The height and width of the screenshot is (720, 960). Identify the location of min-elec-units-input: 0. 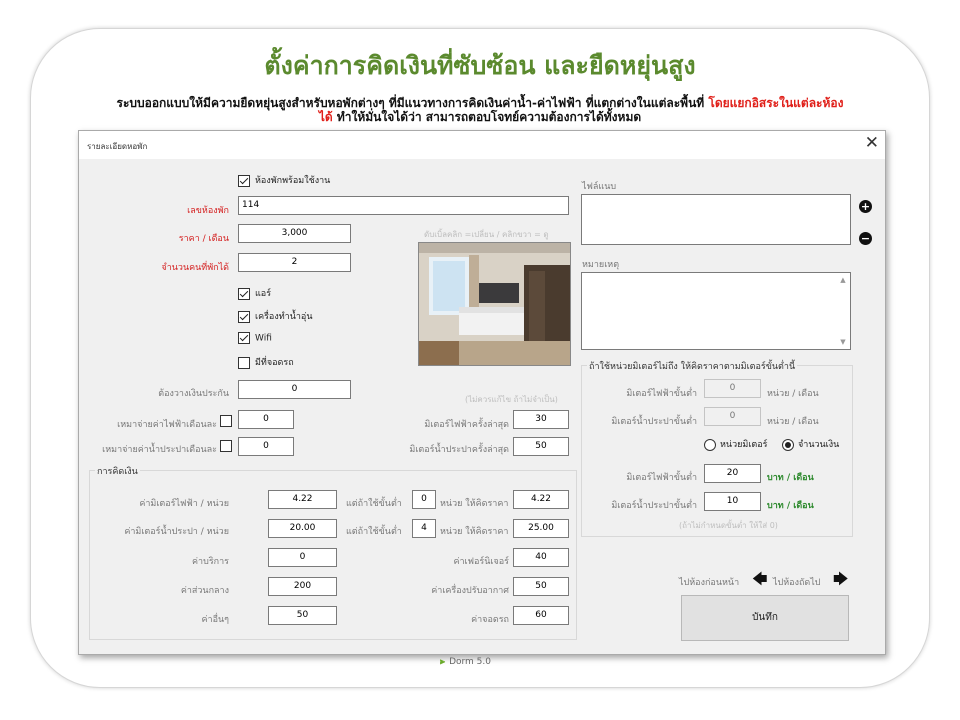
(732, 388).